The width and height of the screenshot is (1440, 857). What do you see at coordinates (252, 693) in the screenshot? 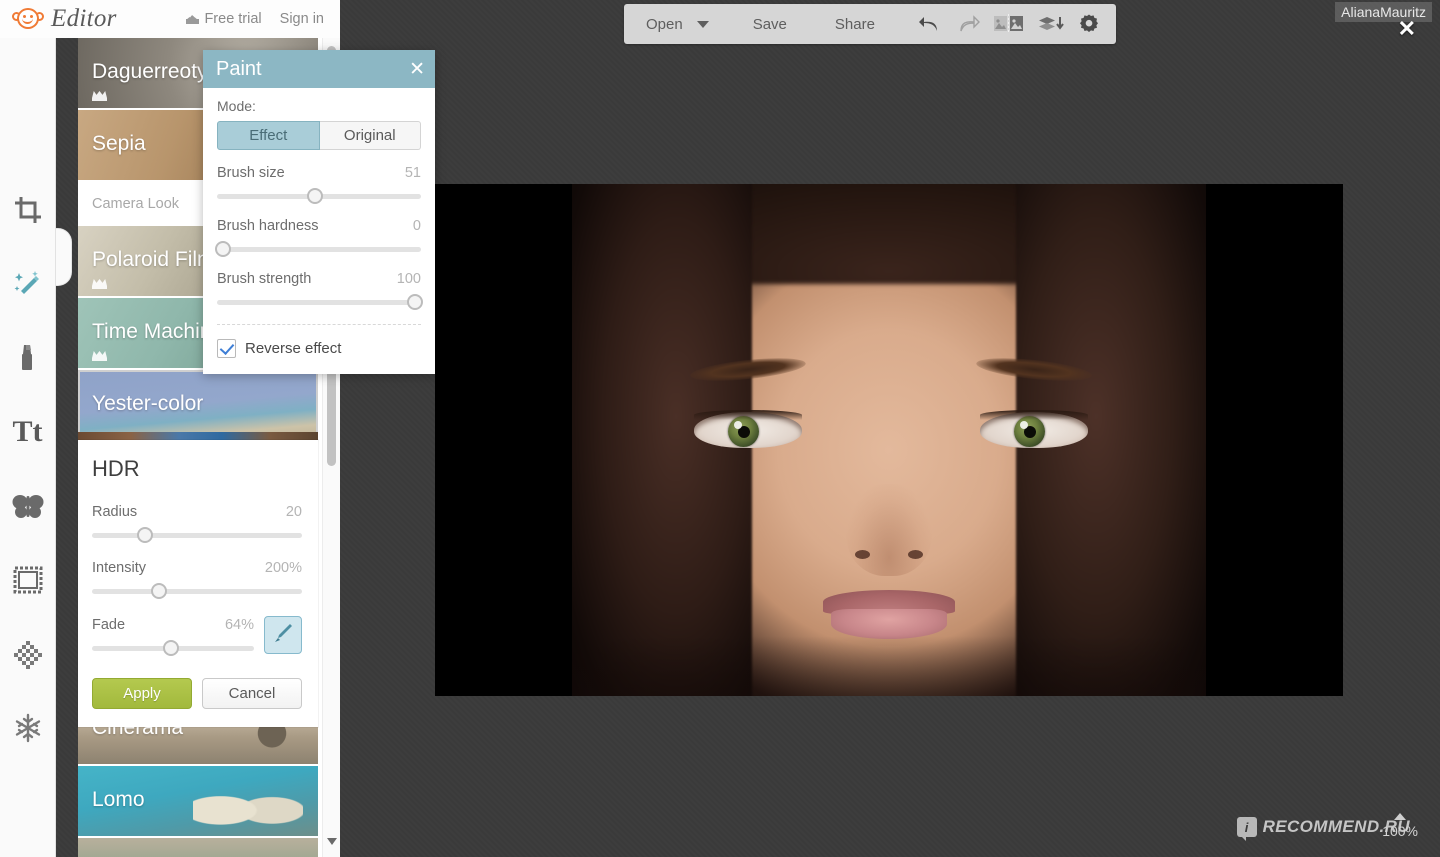
I see `cancel-button: Cancel` at bounding box center [252, 693].